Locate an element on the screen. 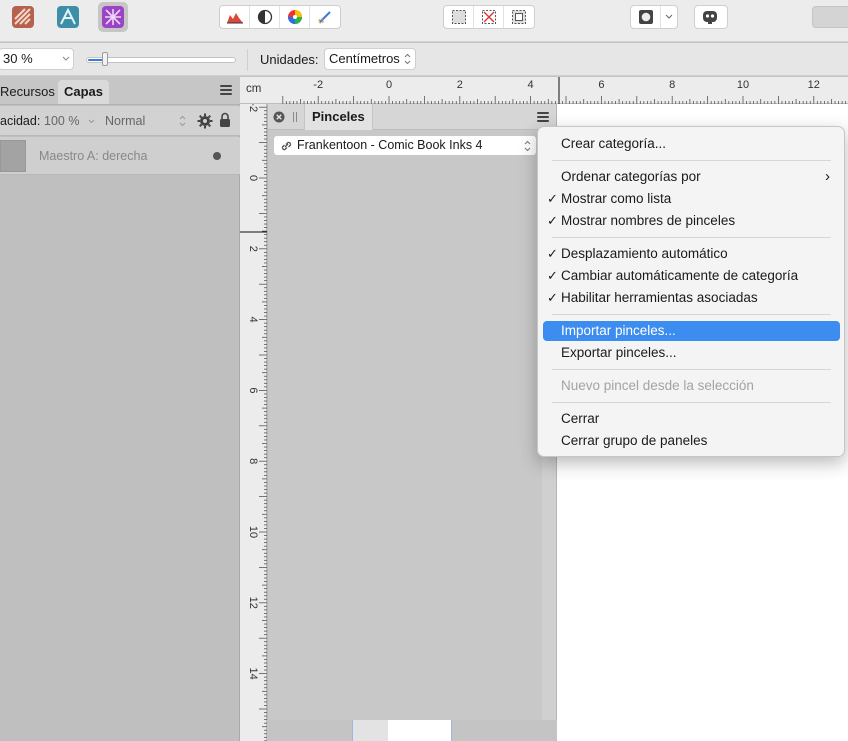  deselect-icon is located at coordinates (488, 17).